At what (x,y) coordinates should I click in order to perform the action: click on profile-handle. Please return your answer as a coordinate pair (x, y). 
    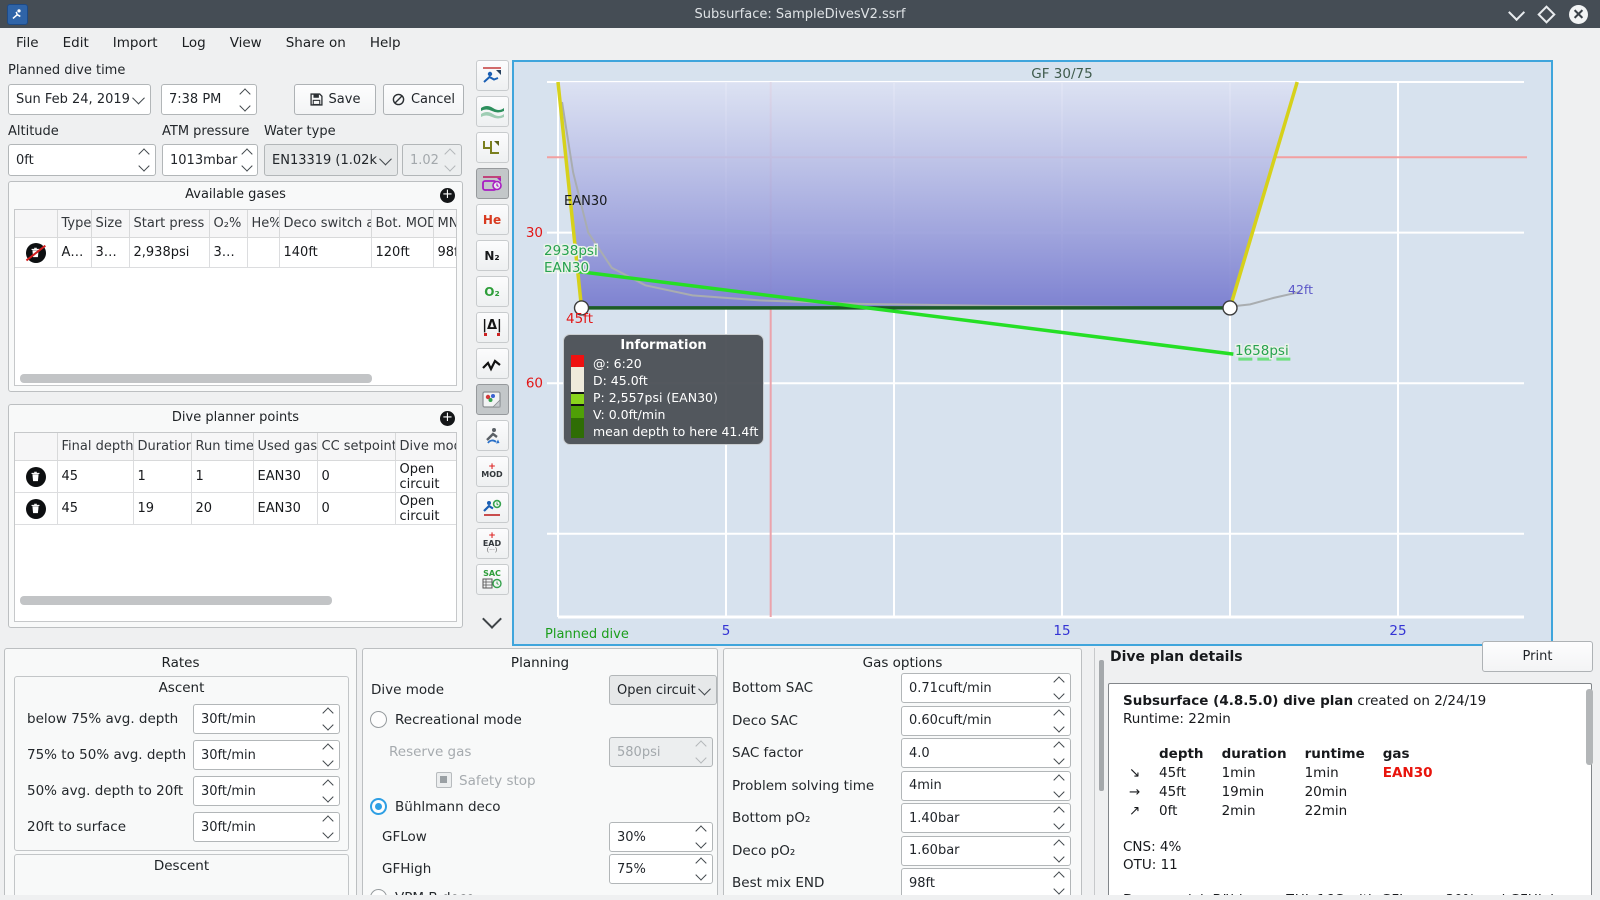
    Looking at the image, I should click on (1230, 308).